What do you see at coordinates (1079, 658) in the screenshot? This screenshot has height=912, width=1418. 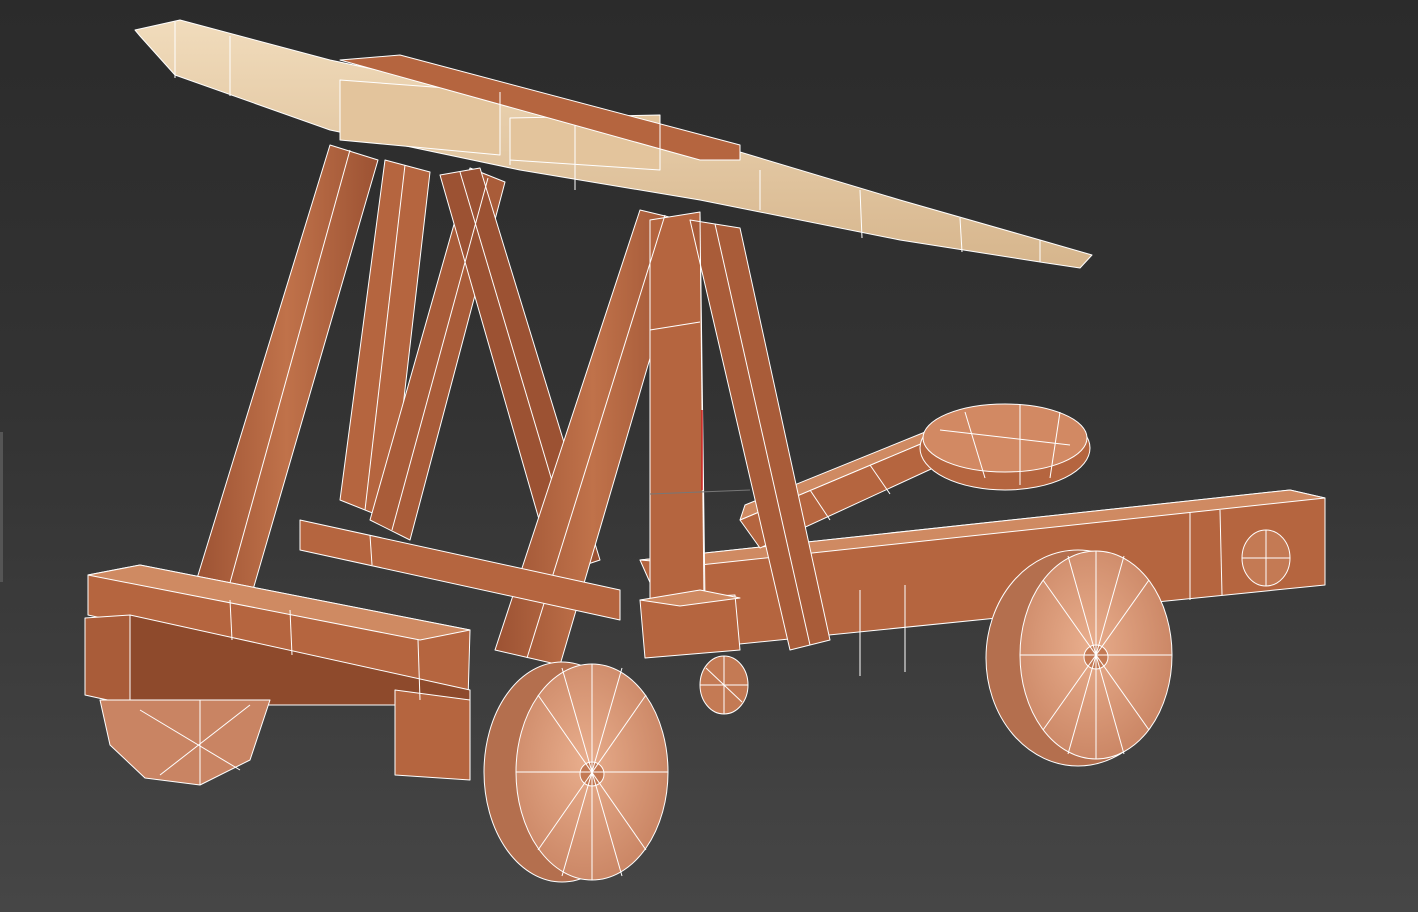 I see `wheel-front-right` at bounding box center [1079, 658].